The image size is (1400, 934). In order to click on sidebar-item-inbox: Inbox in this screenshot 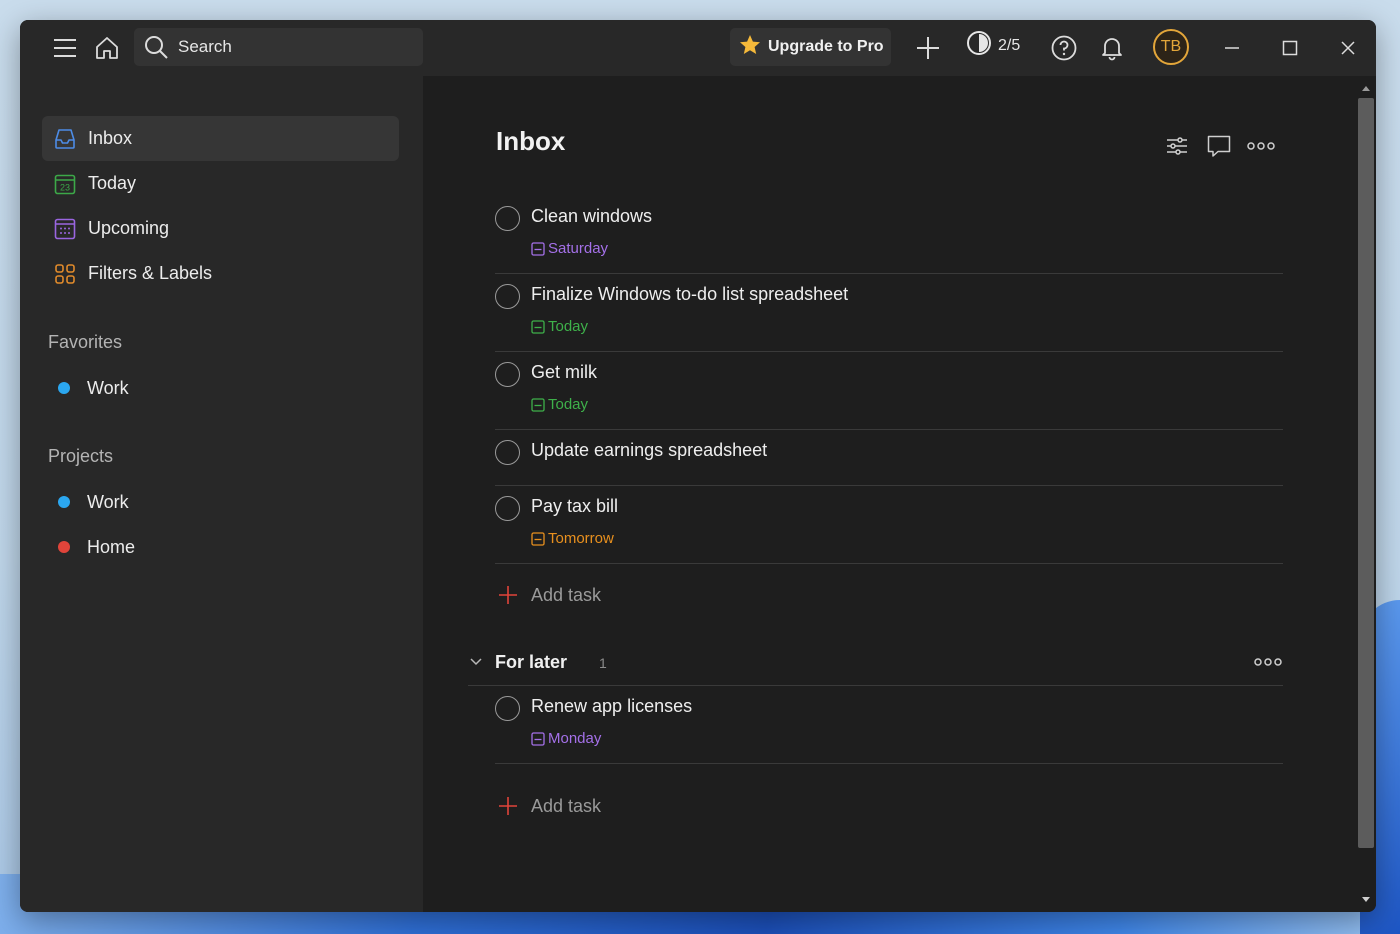, I will do `click(220, 138)`.